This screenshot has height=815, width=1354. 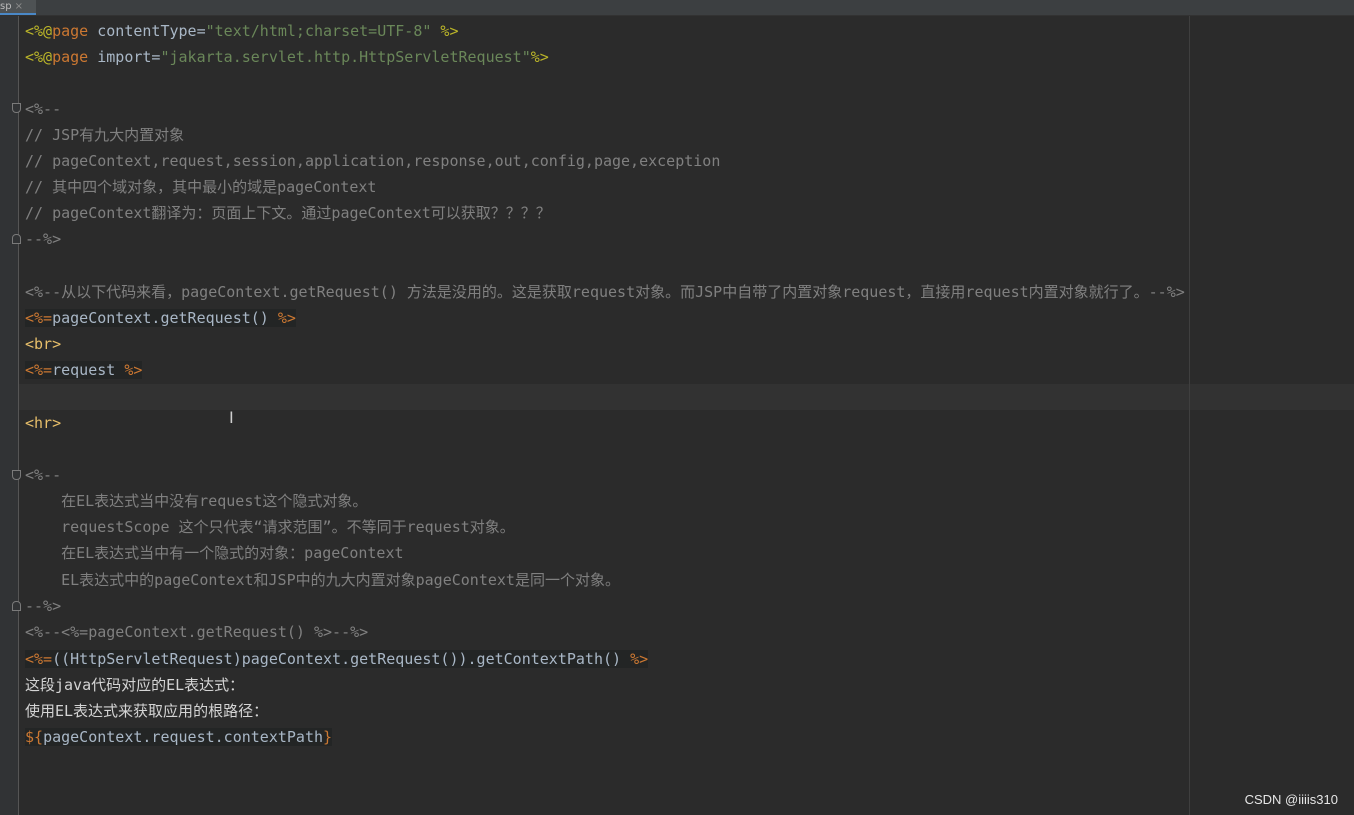 What do you see at coordinates (105, 135) in the screenshot?
I see `comment-line: // JSP有九大内置对象` at bounding box center [105, 135].